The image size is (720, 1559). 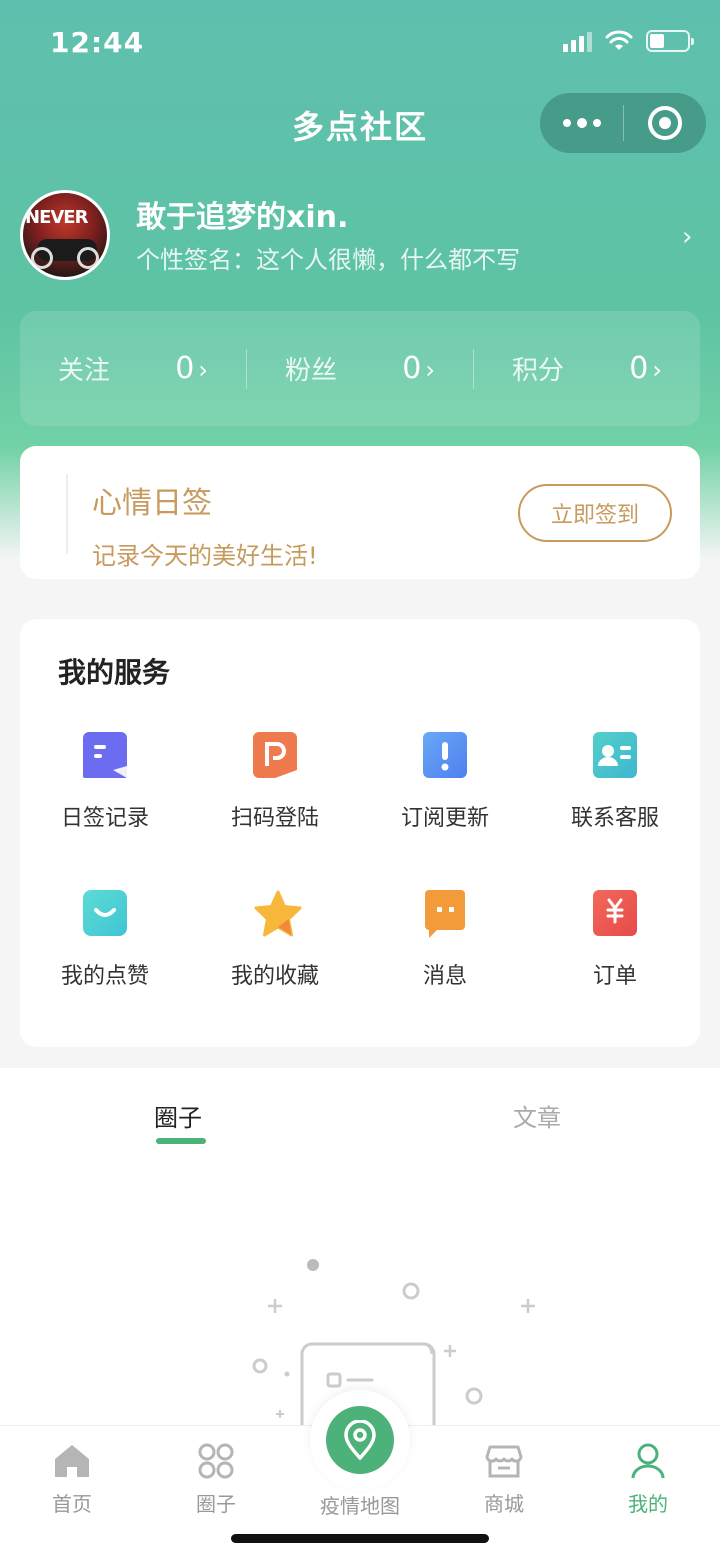 What do you see at coordinates (577, 41) in the screenshot?
I see `cellular-signal-icon` at bounding box center [577, 41].